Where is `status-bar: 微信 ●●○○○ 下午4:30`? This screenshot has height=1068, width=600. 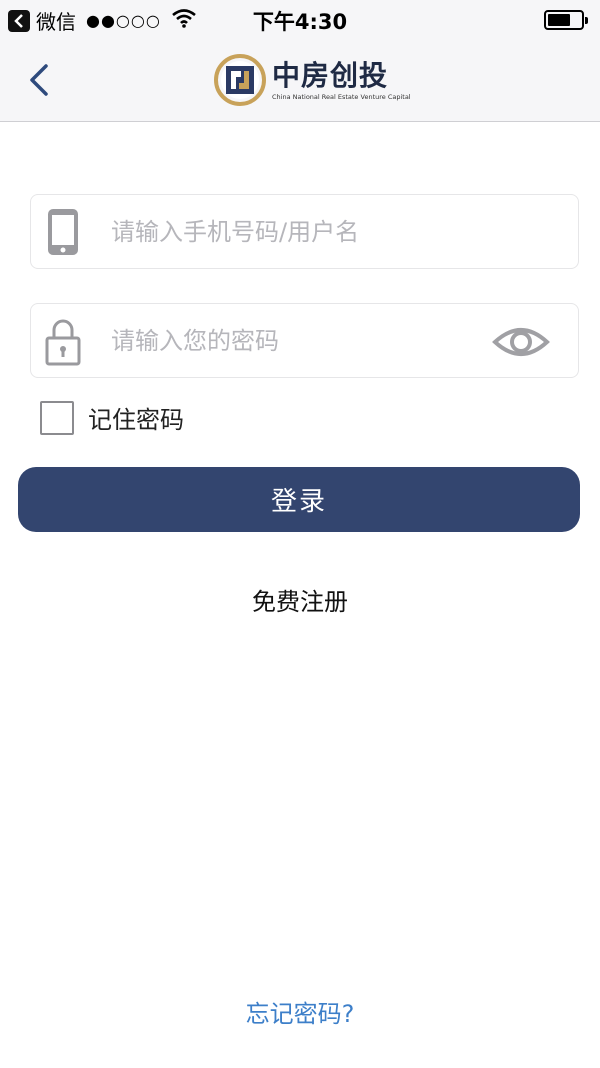
status-bar: 微信 ●●○○○ 下午4:30 is located at coordinates (300, 20).